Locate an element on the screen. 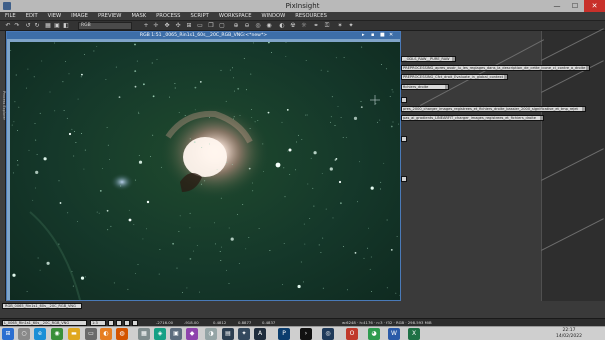 This screenshot has width=605, height=340. stf-auto-icon: ☢ is located at coordinates (293, 26).